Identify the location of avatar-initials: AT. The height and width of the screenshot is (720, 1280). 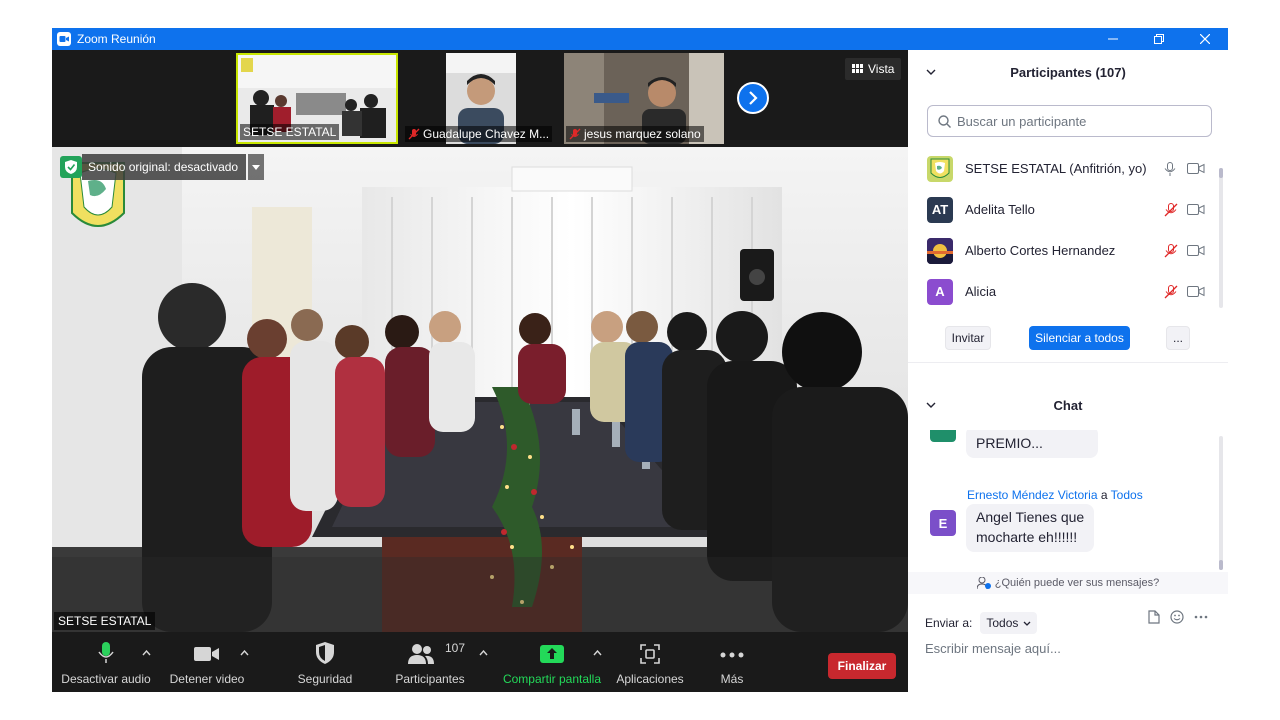
(940, 209).